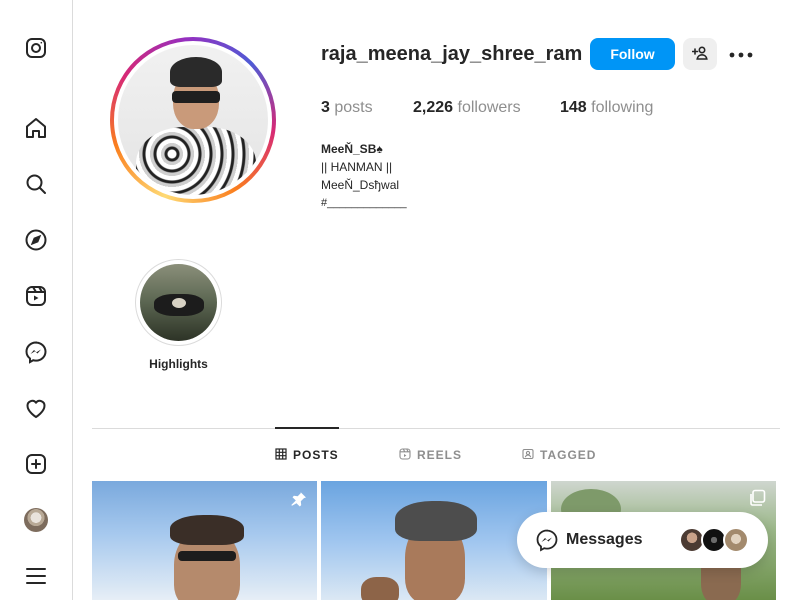  Describe the element at coordinates (531, 455) in the screenshot. I see `tagged-icon` at that location.